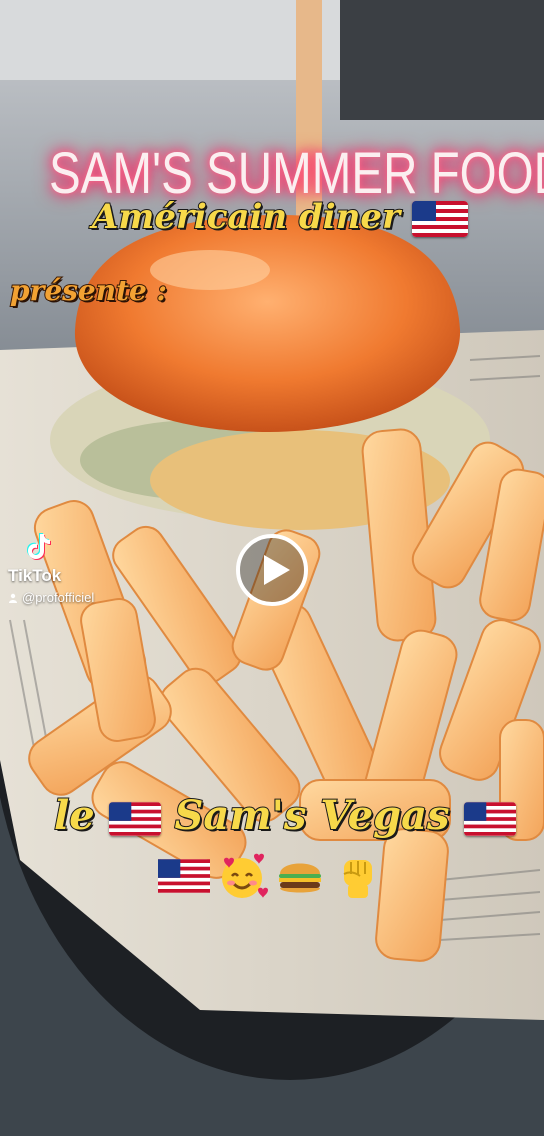  What do you see at coordinates (245, 875) in the screenshot?
I see `smiling-face-with-hearts-icon` at bounding box center [245, 875].